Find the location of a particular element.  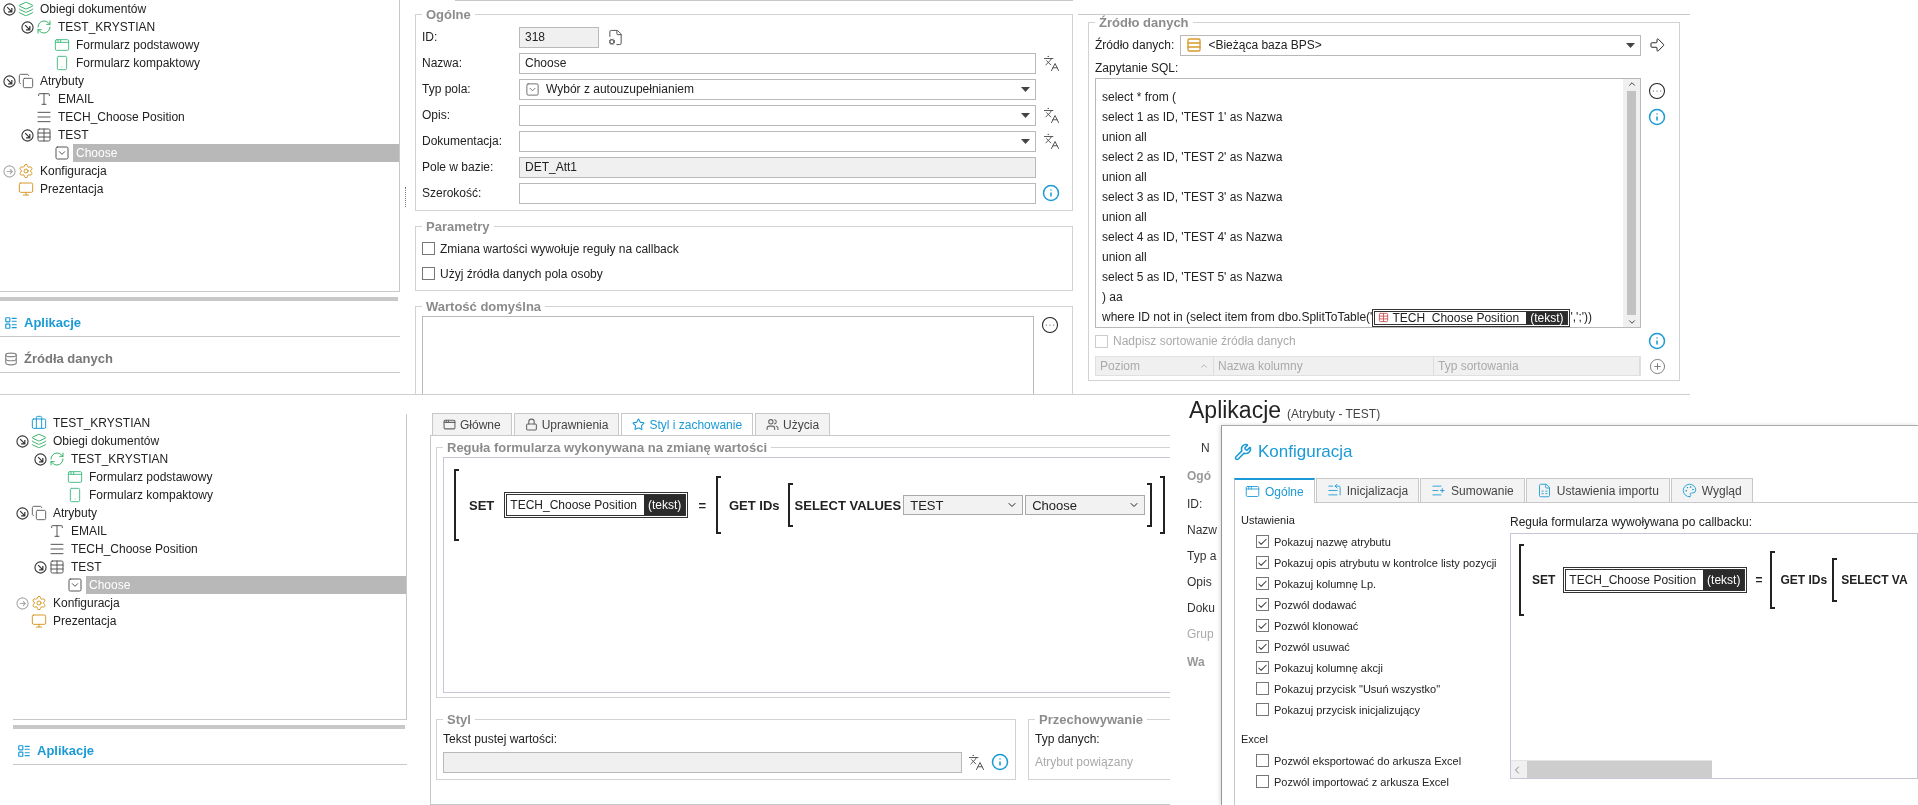

tab: Wygląd is located at coordinates (1711, 490).